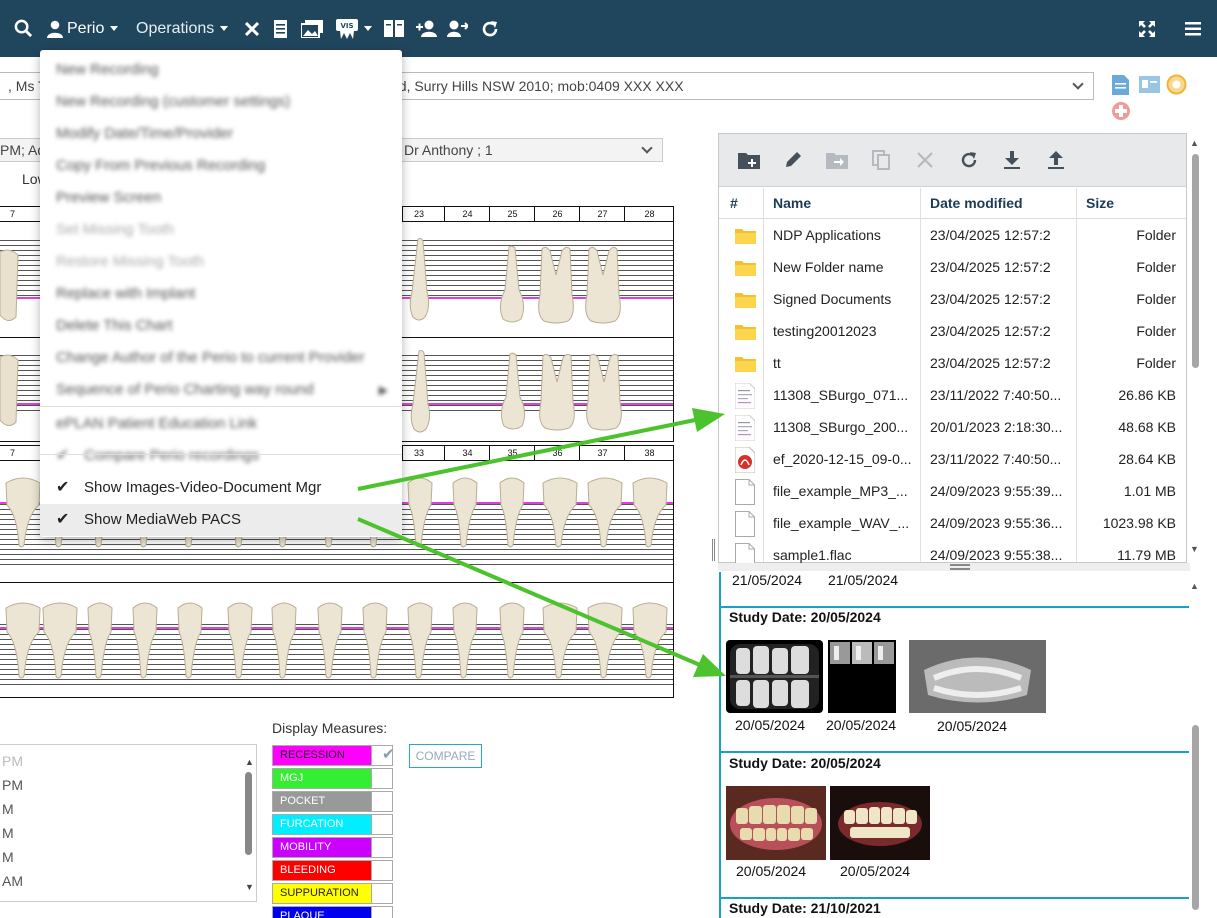 The width and height of the screenshot is (1217, 918). I want to click on annotation-arrows, so click(541, 542).